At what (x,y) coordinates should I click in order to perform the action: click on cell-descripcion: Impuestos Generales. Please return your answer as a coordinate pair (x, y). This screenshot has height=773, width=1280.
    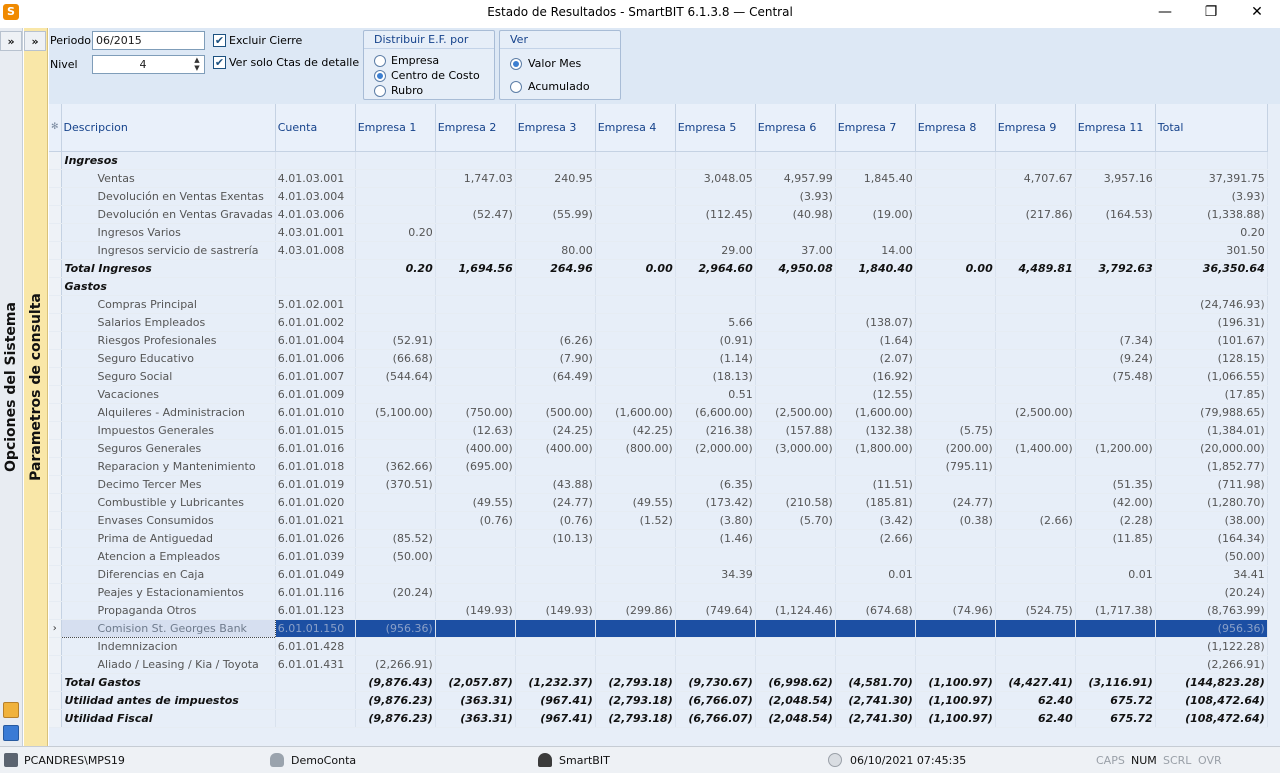
    Looking at the image, I should click on (168, 430).